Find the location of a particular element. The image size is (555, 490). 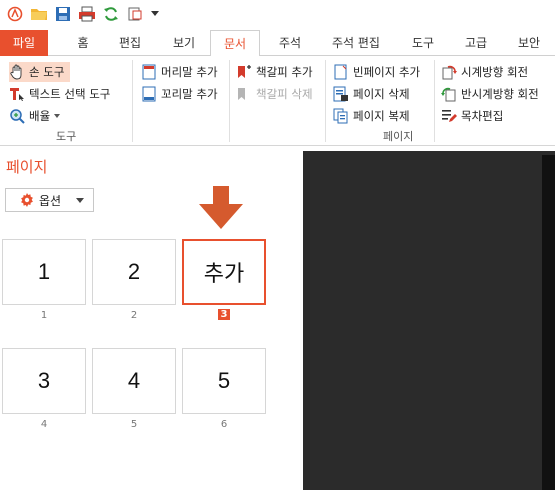

page-number-selected: 3 is located at coordinates (224, 314).